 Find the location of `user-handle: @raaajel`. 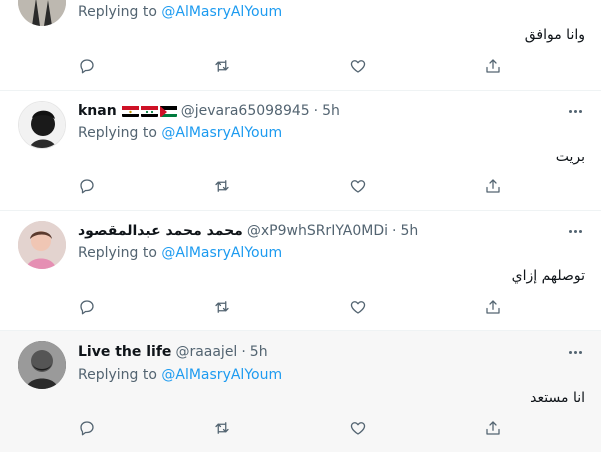

user-handle: @raaajel is located at coordinates (206, 352).